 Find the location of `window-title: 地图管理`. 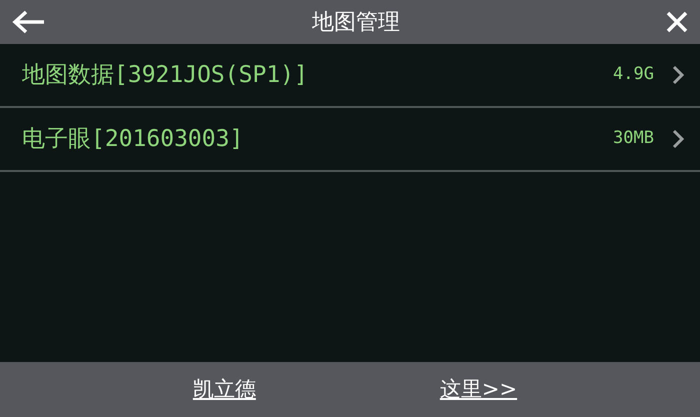

window-title: 地图管理 is located at coordinates (356, 22).